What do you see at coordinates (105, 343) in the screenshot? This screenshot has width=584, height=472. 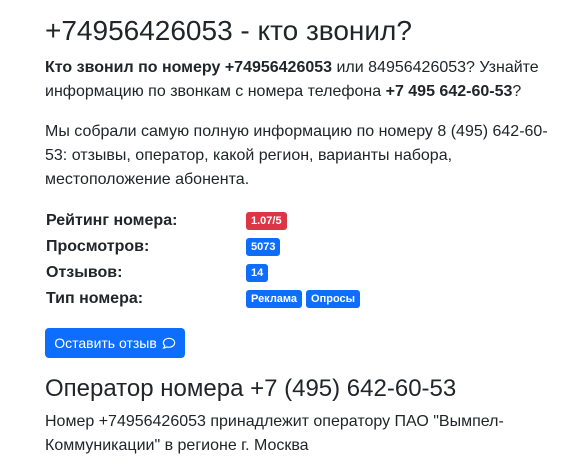 I see `leave-review-label: Оставить отзыв` at bounding box center [105, 343].